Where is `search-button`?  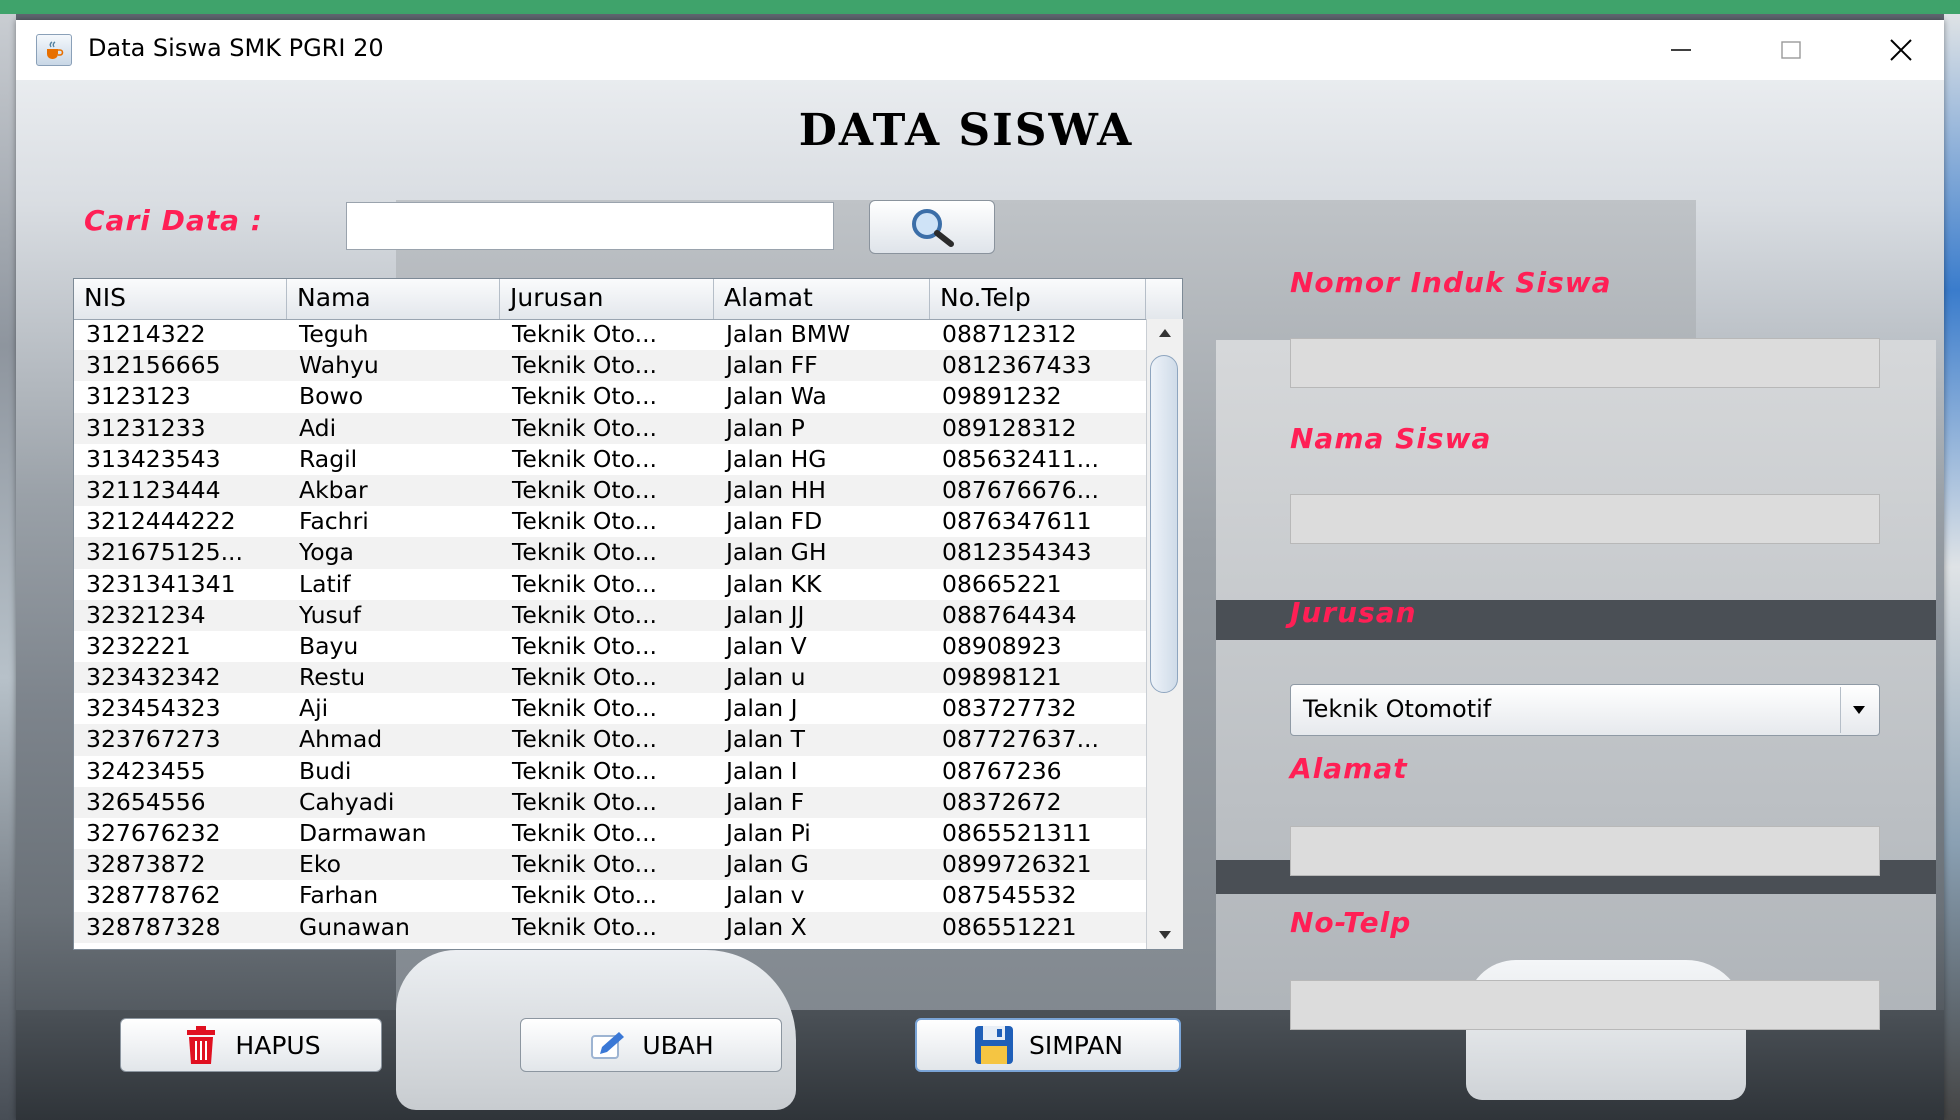
search-button is located at coordinates (932, 227).